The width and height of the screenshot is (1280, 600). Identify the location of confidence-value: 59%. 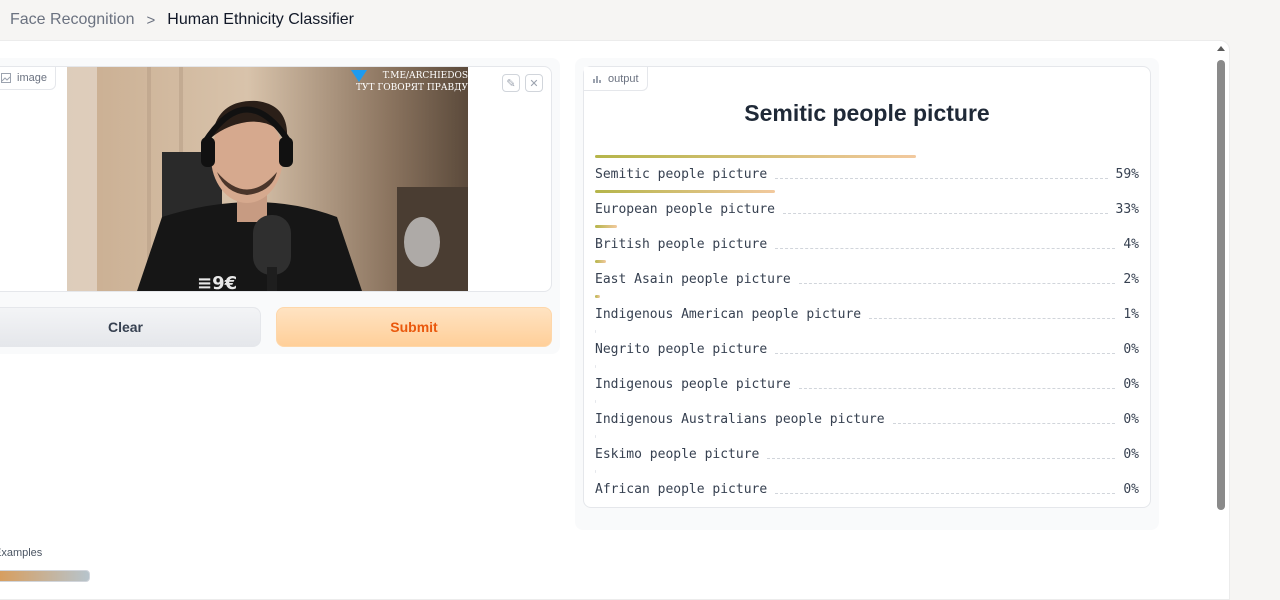
(1127, 174).